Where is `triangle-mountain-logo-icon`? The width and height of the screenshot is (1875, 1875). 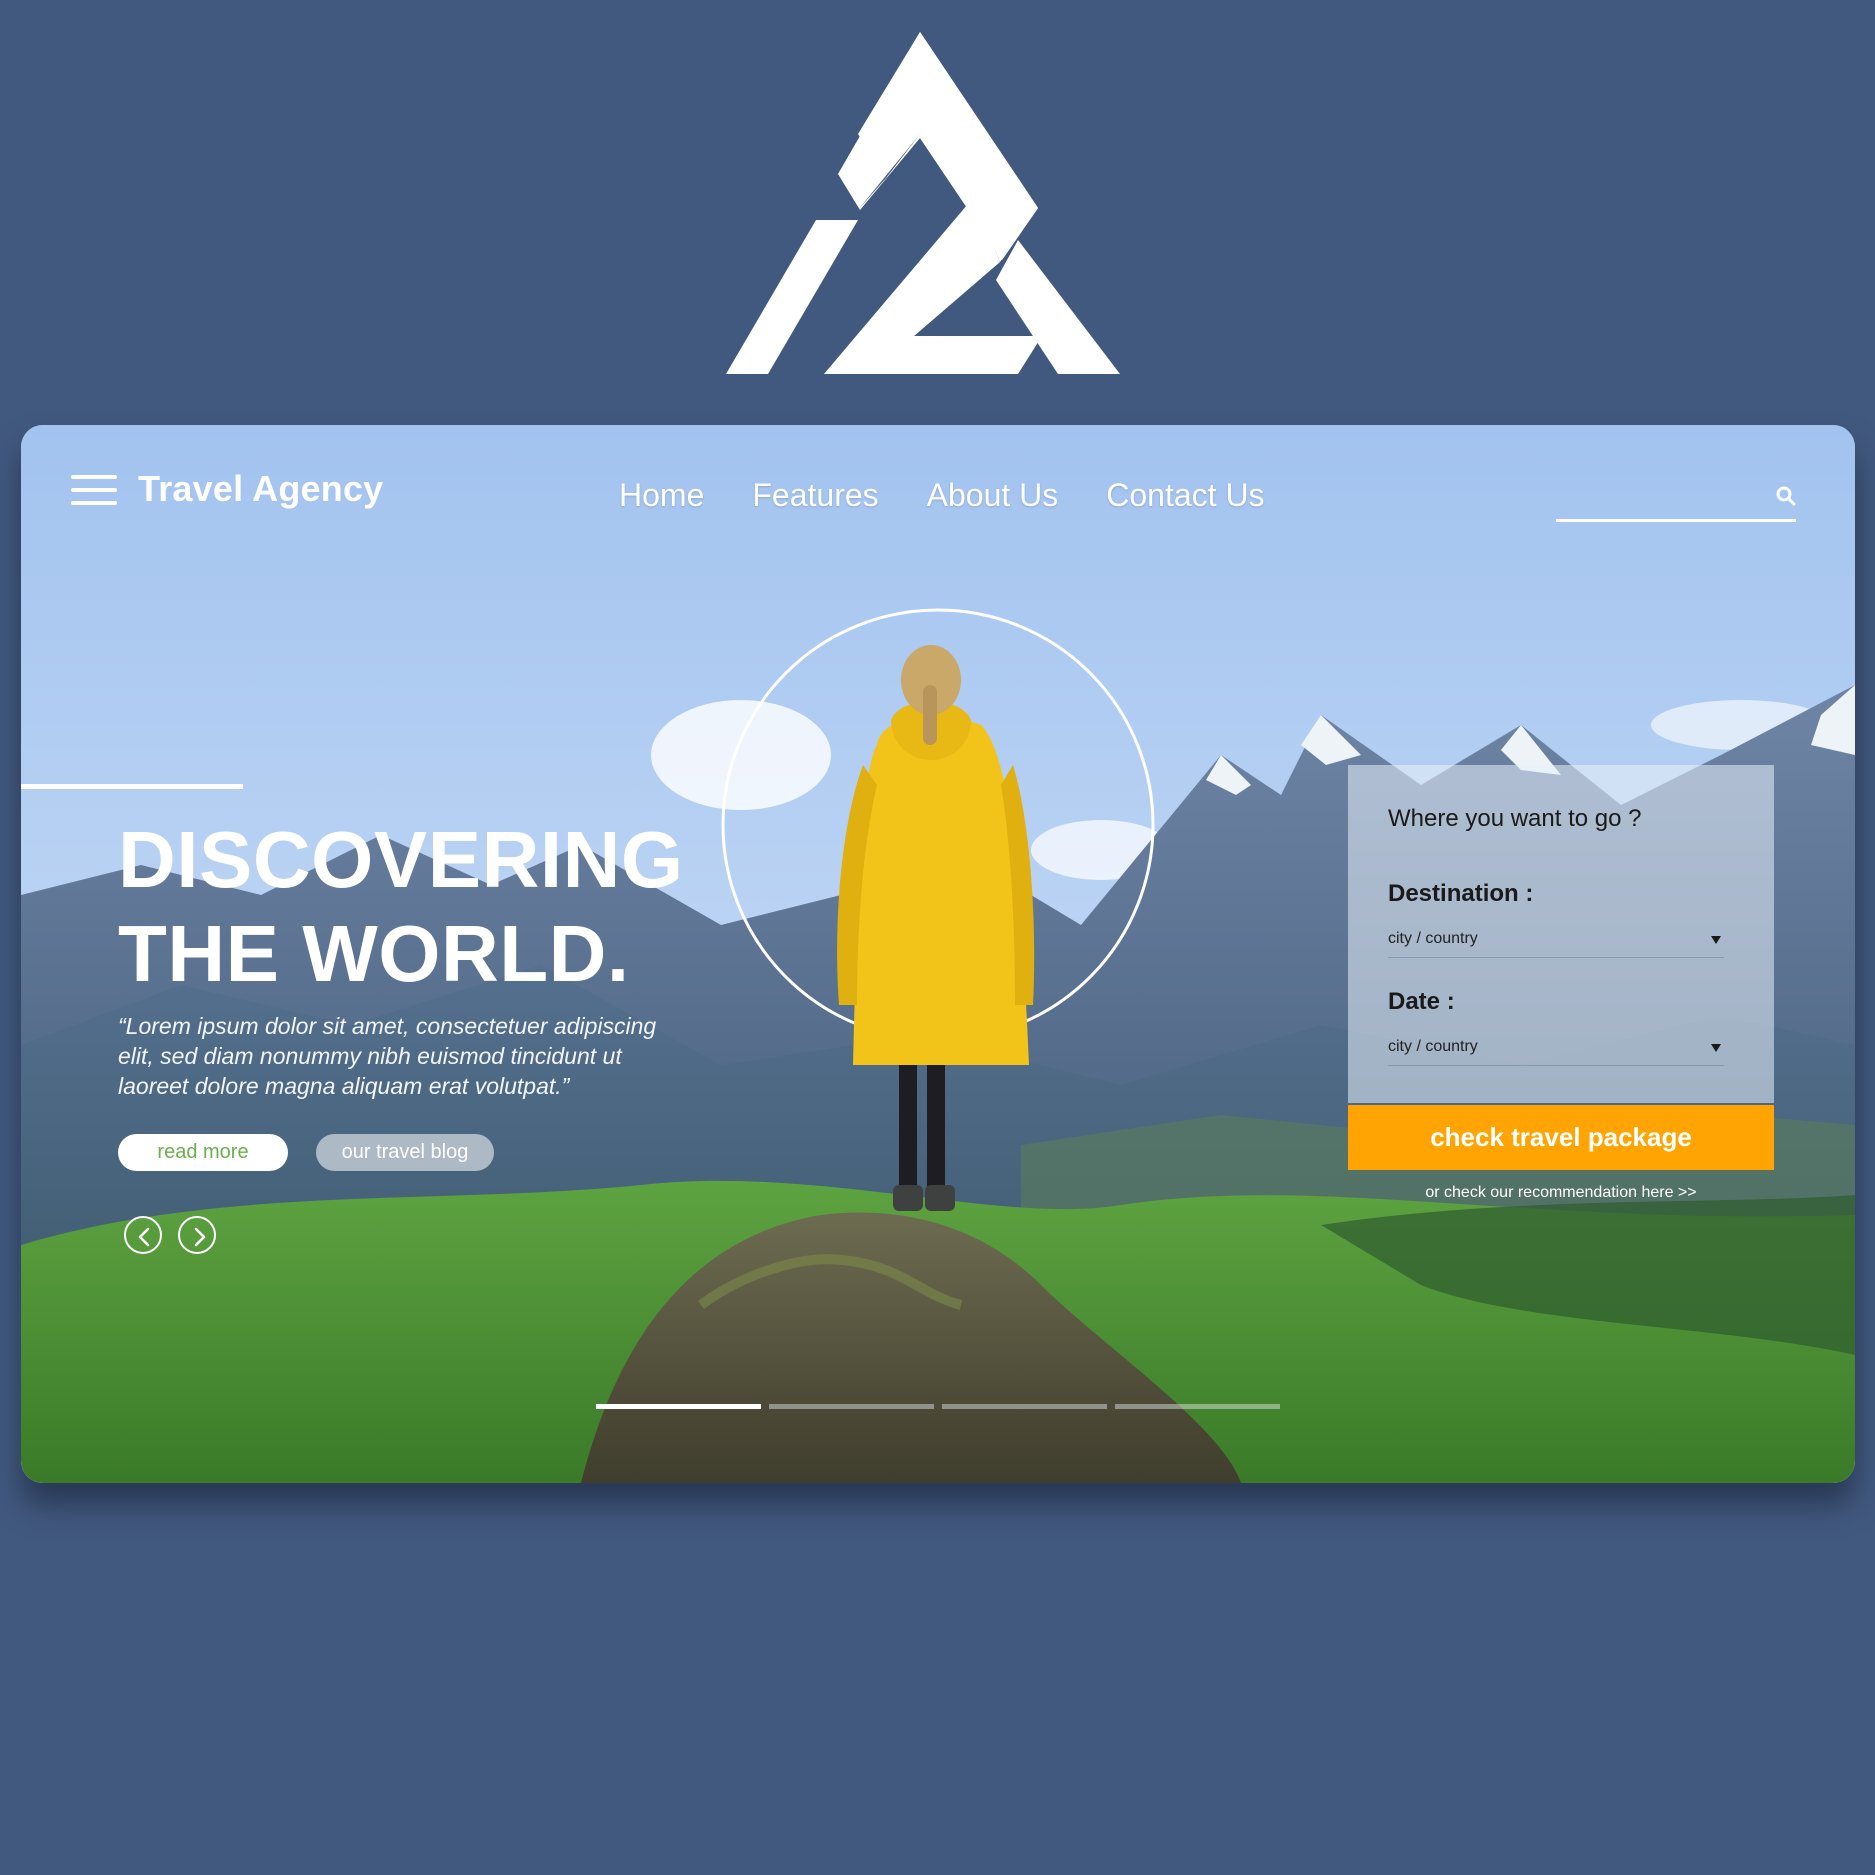 triangle-mountain-logo-icon is located at coordinates (923, 203).